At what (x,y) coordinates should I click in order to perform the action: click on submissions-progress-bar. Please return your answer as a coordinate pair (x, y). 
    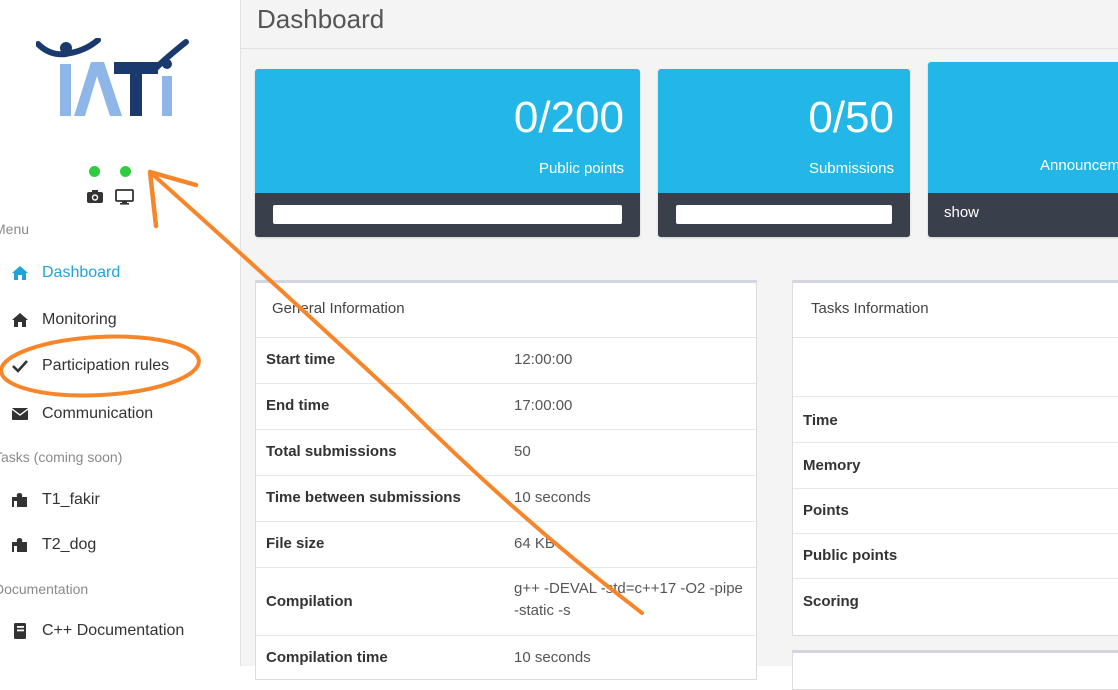
    Looking at the image, I should click on (784, 214).